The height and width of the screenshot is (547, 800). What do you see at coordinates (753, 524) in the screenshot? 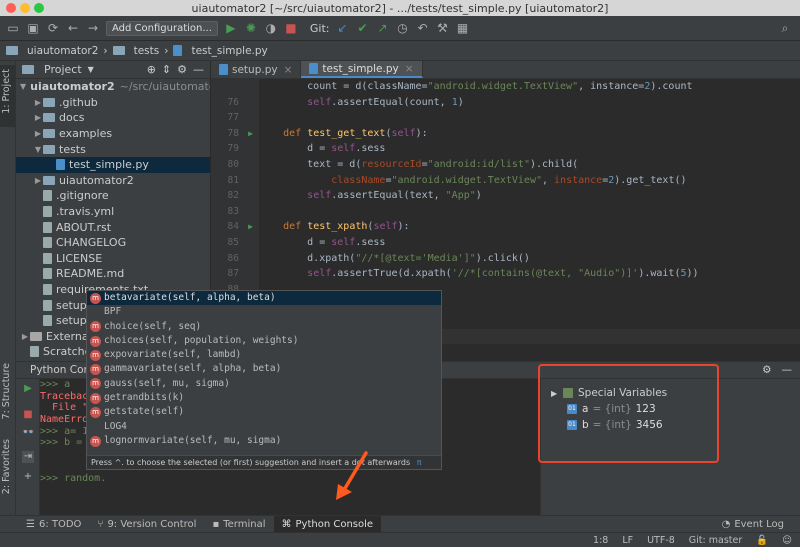
I see `event-log-button: ◔ Event Log` at bounding box center [753, 524].